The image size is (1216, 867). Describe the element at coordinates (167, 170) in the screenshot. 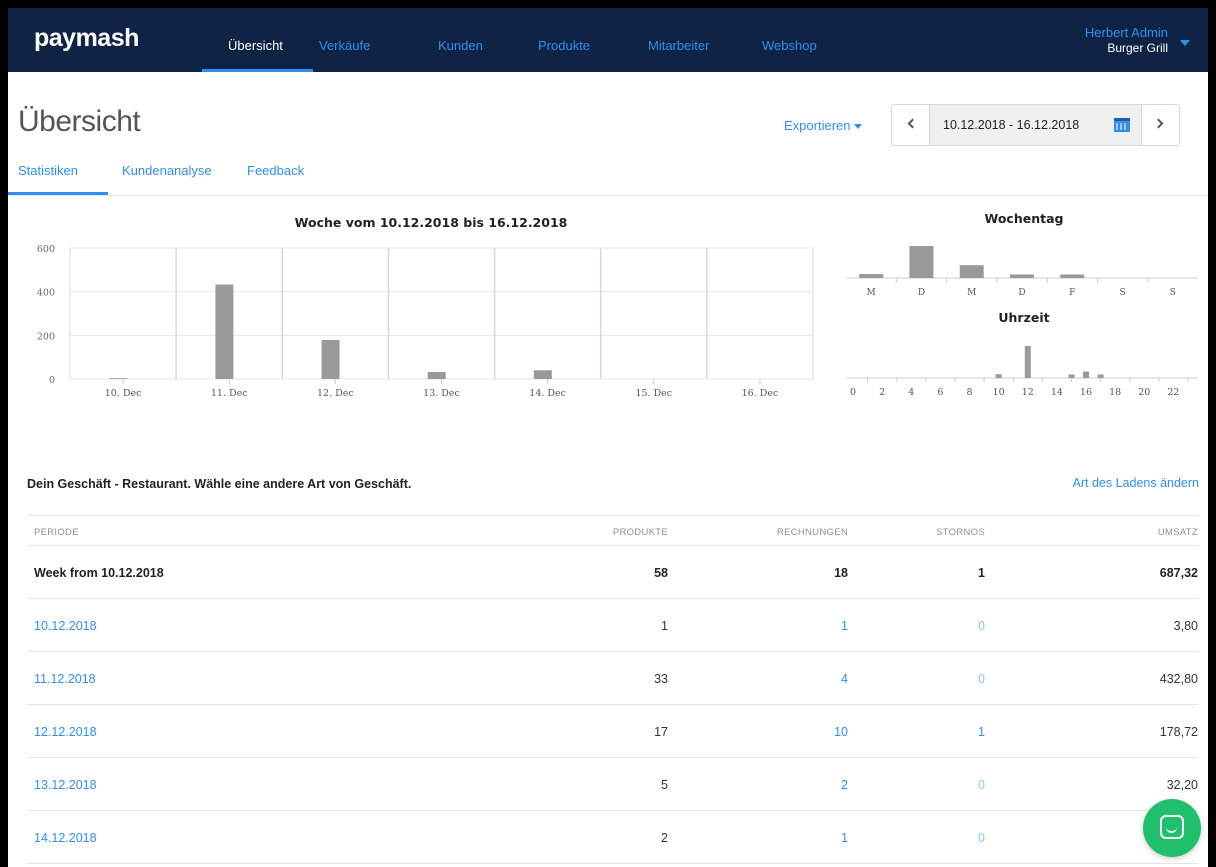

I see `tab-kundenanalyse: Kundenanalyse` at that location.